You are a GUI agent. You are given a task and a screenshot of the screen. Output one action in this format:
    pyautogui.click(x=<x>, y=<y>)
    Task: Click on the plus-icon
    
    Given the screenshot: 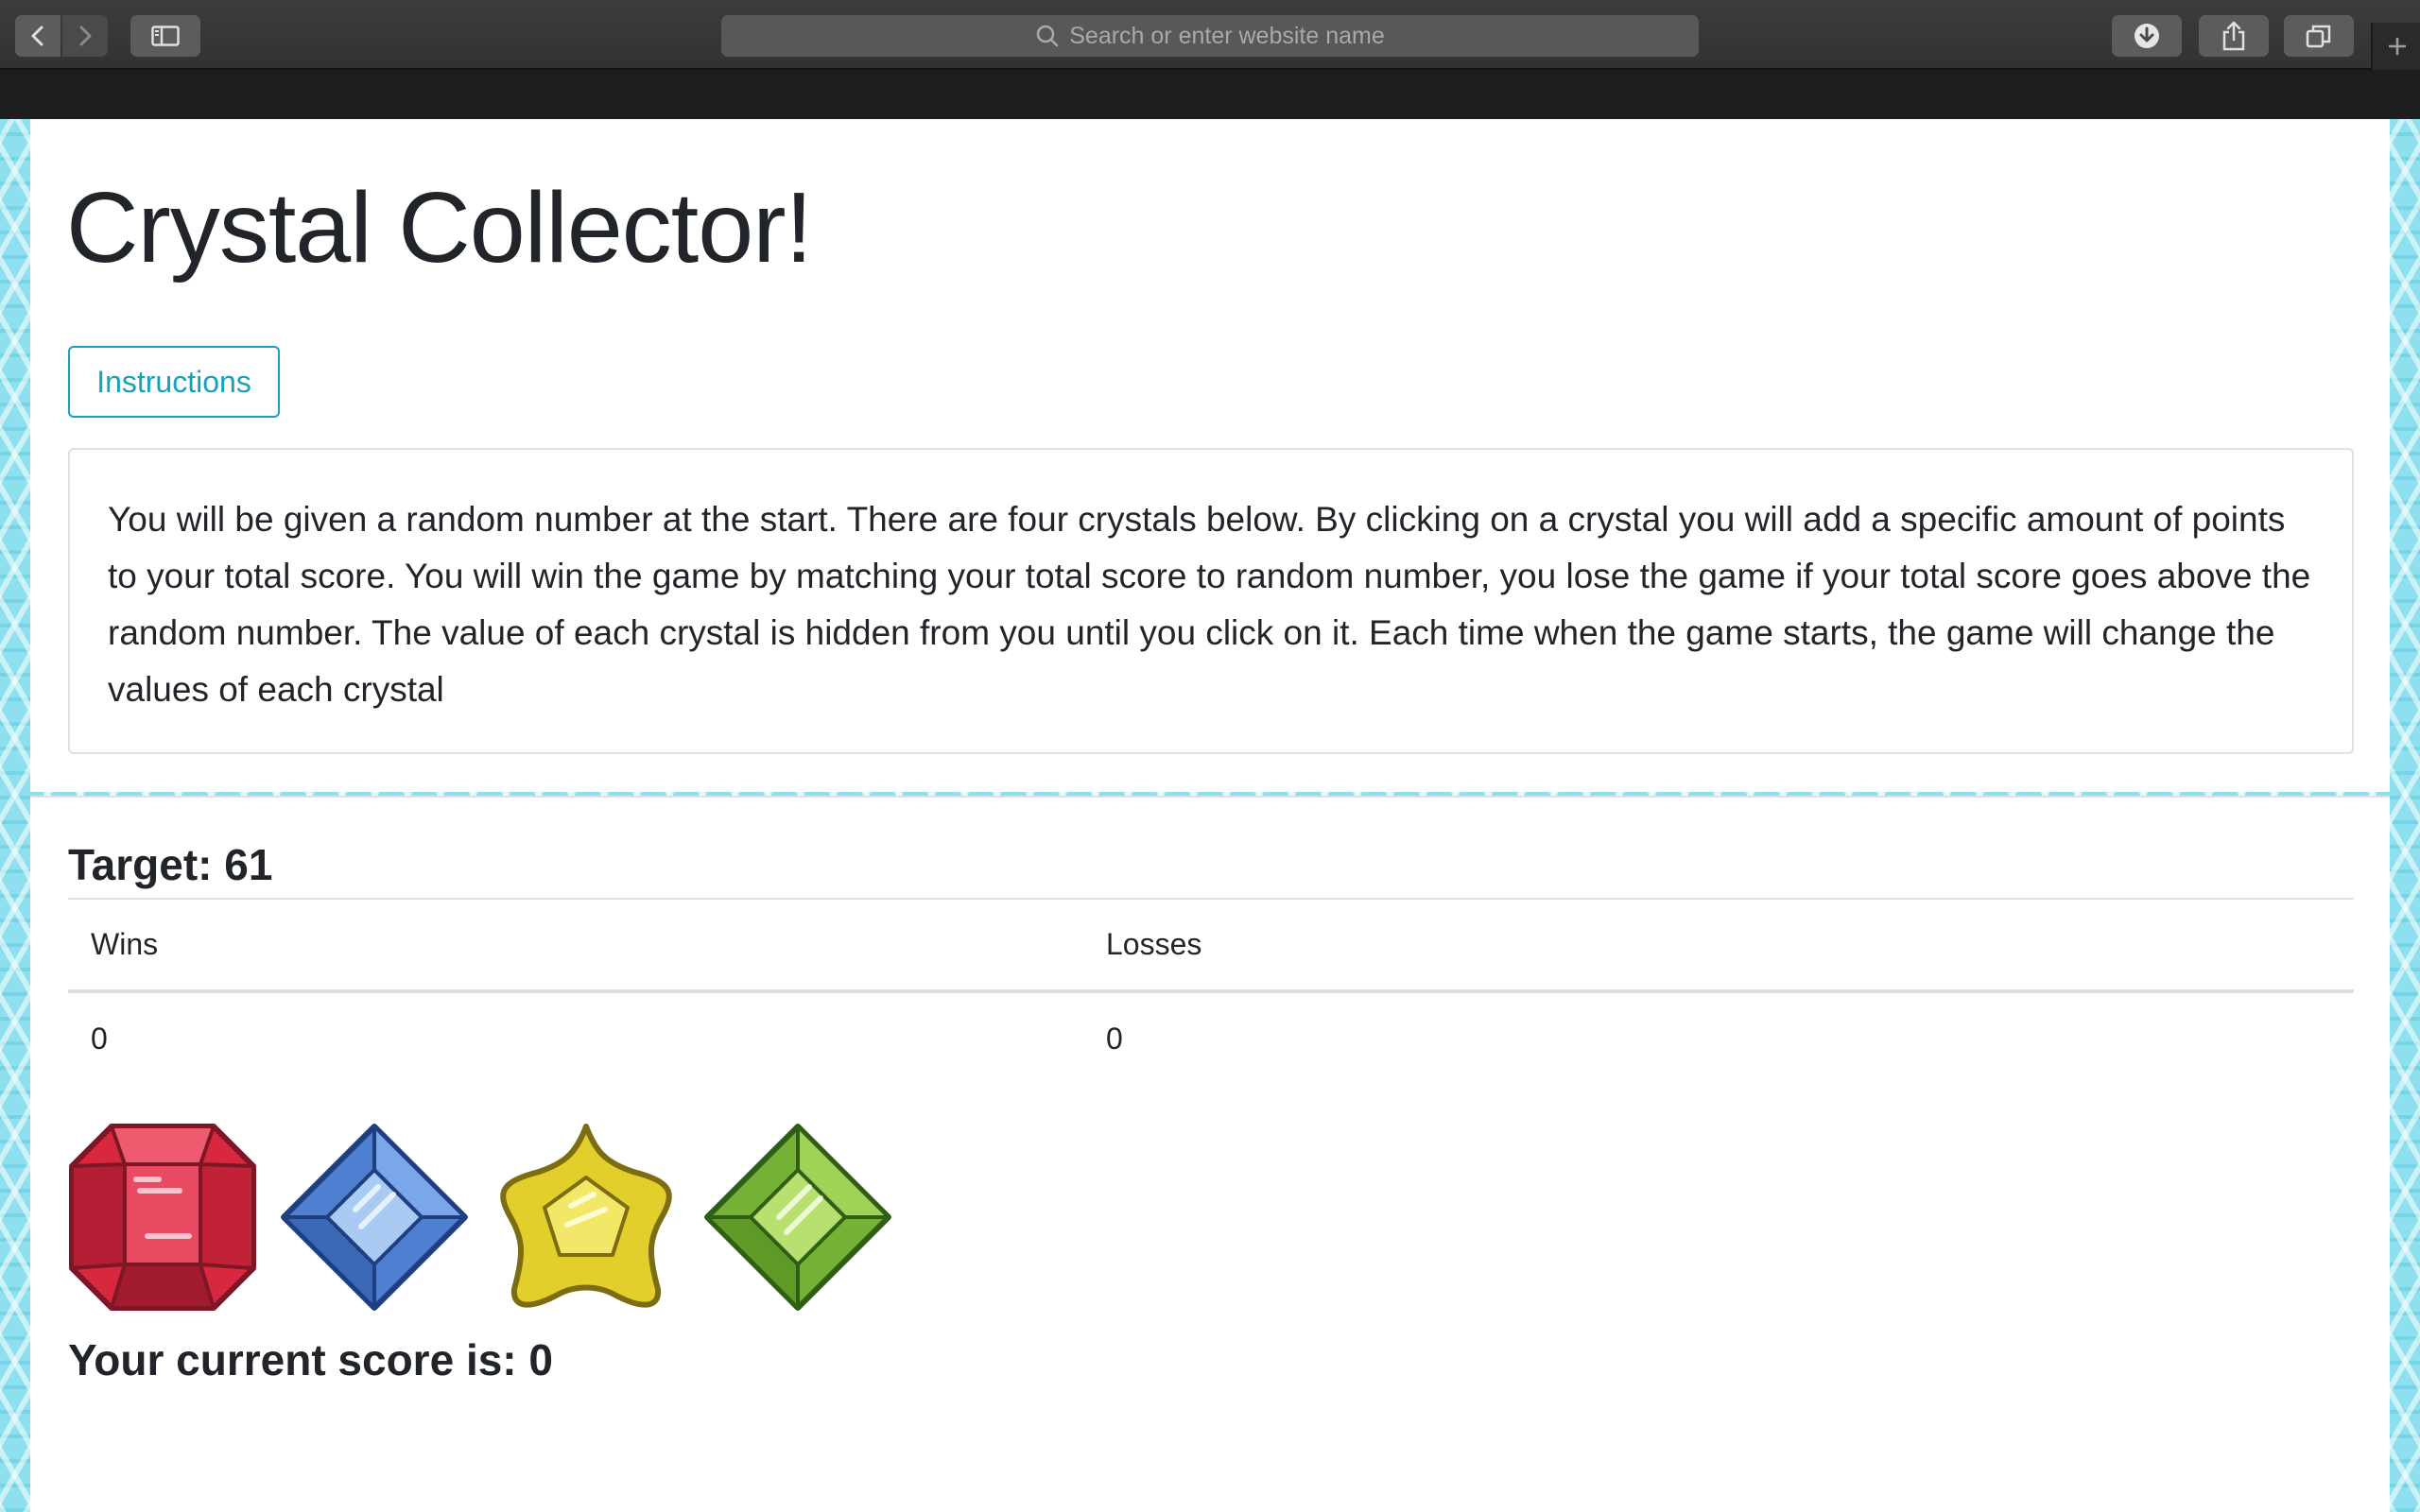 What is the action you would take?
    pyautogui.click(x=2397, y=46)
    